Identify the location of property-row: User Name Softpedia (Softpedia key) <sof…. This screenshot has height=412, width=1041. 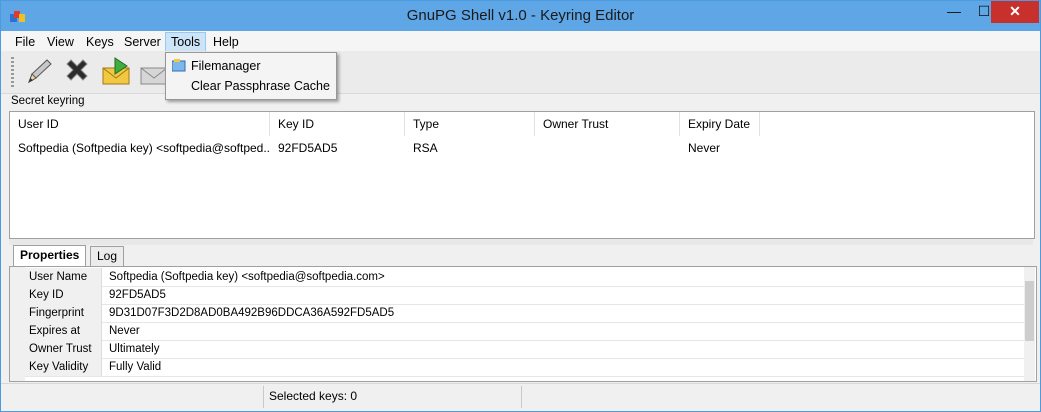
(525, 277).